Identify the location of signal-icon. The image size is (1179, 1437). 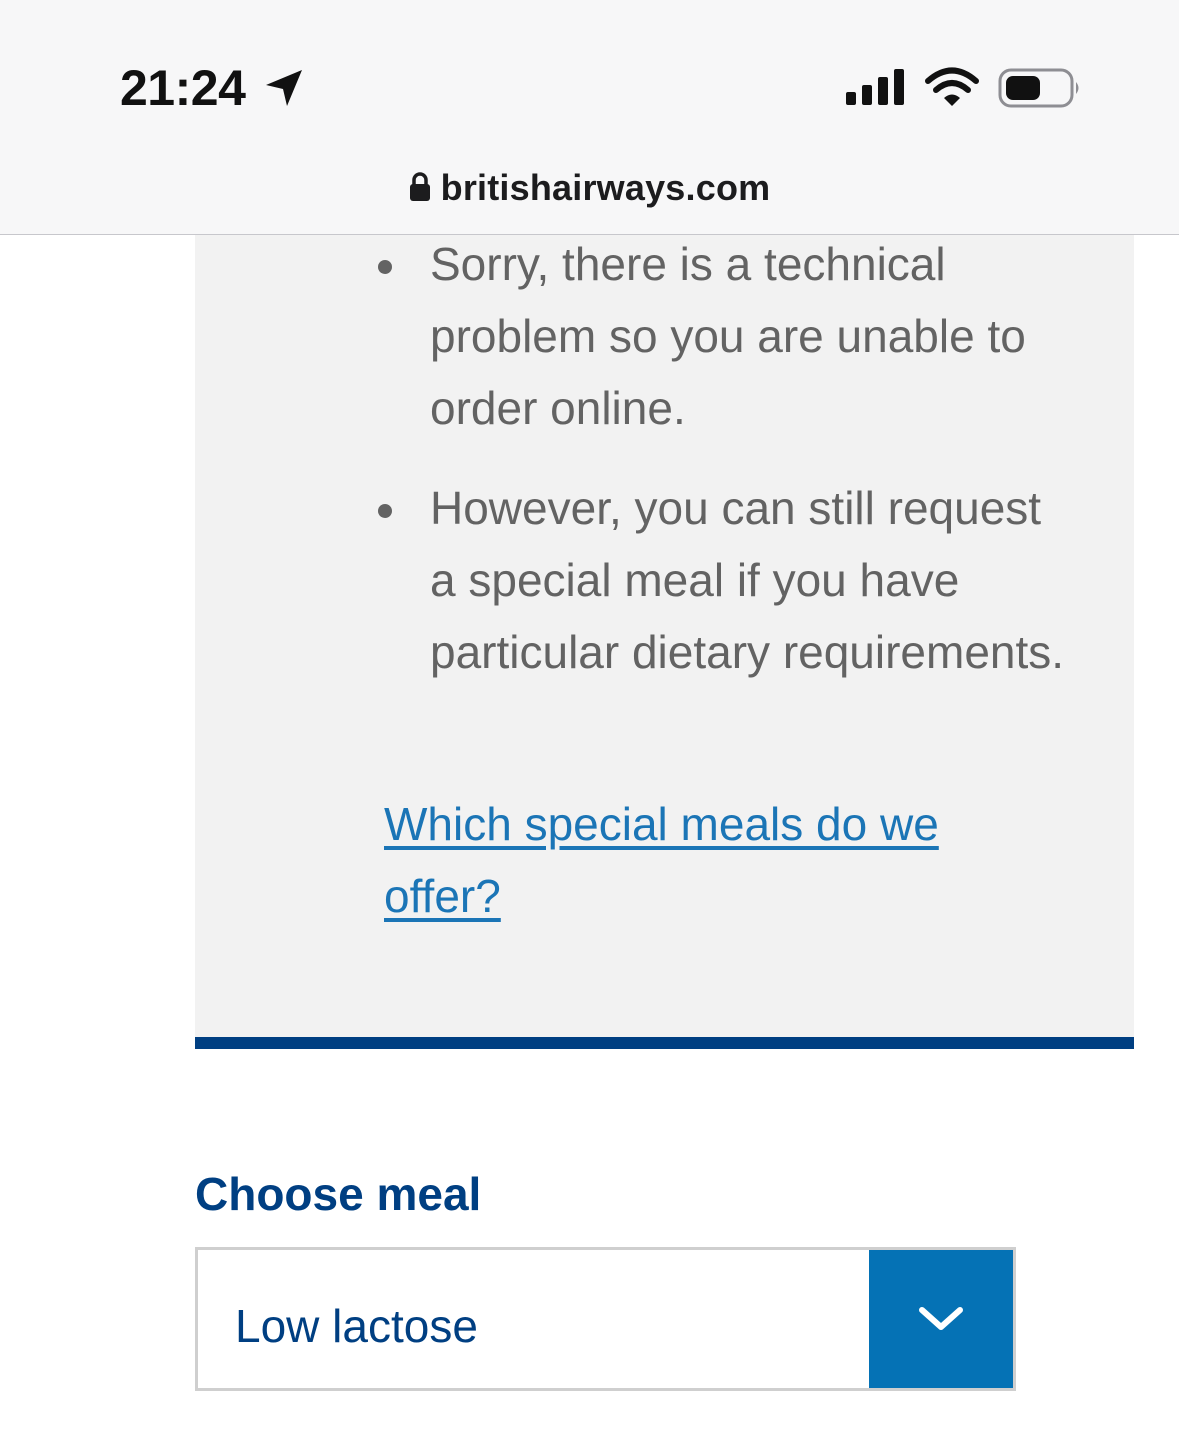
(875, 87).